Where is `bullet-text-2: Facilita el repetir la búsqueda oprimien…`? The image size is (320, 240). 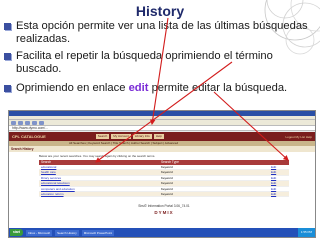 bullet-text-2: Facilita el repetir la búsqueda oprimien… is located at coordinates (144, 62).